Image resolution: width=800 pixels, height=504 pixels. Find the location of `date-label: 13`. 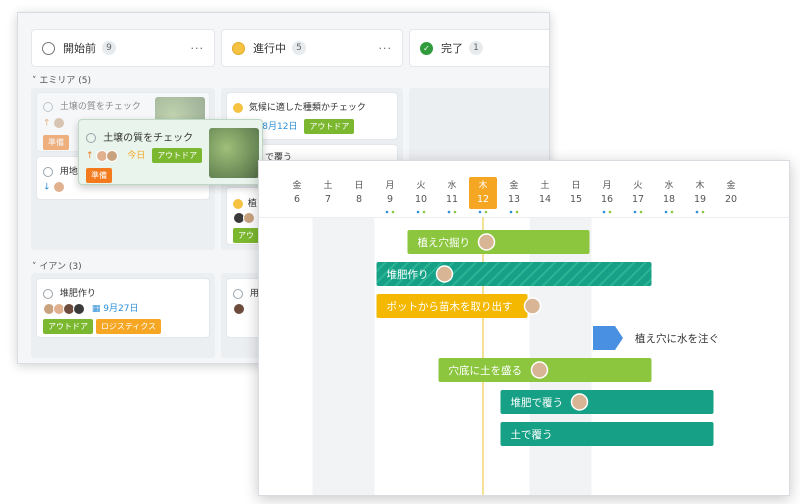

date-label: 13 is located at coordinates (514, 199).